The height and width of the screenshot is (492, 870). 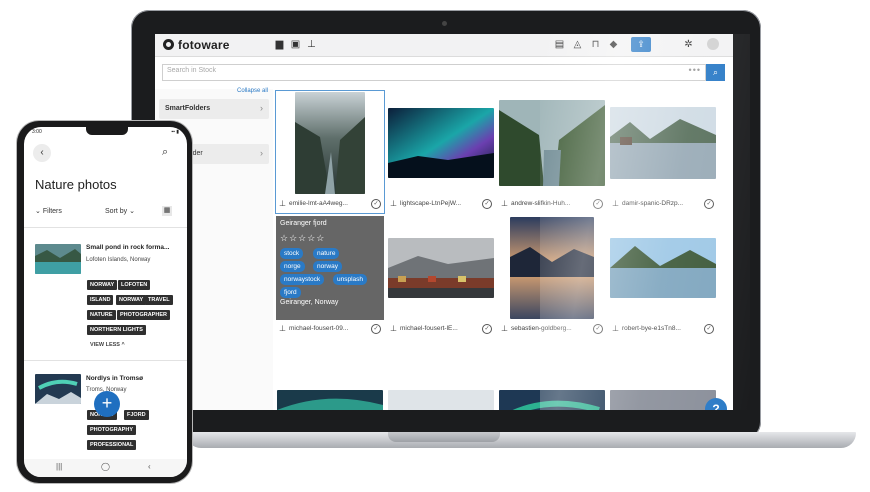 What do you see at coordinates (105, 466) in the screenshot?
I see `home-icon: ◯` at bounding box center [105, 466].